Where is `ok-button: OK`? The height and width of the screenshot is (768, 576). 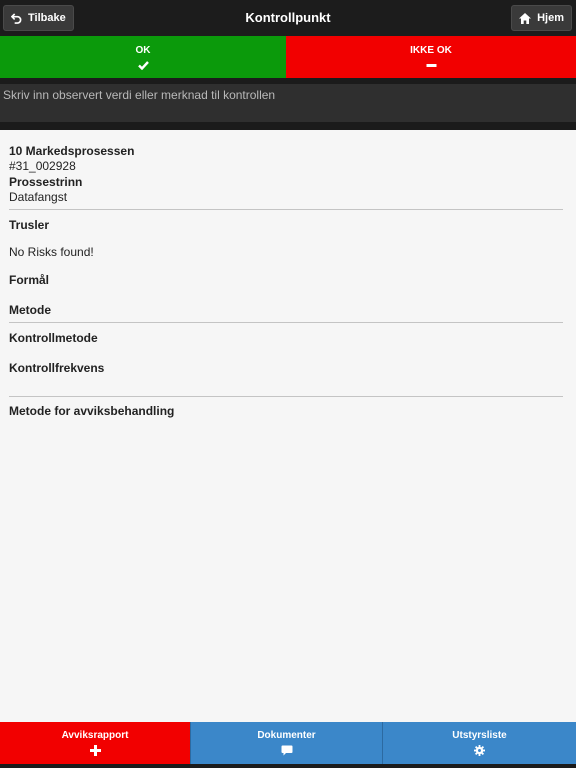
ok-button: OK is located at coordinates (143, 57).